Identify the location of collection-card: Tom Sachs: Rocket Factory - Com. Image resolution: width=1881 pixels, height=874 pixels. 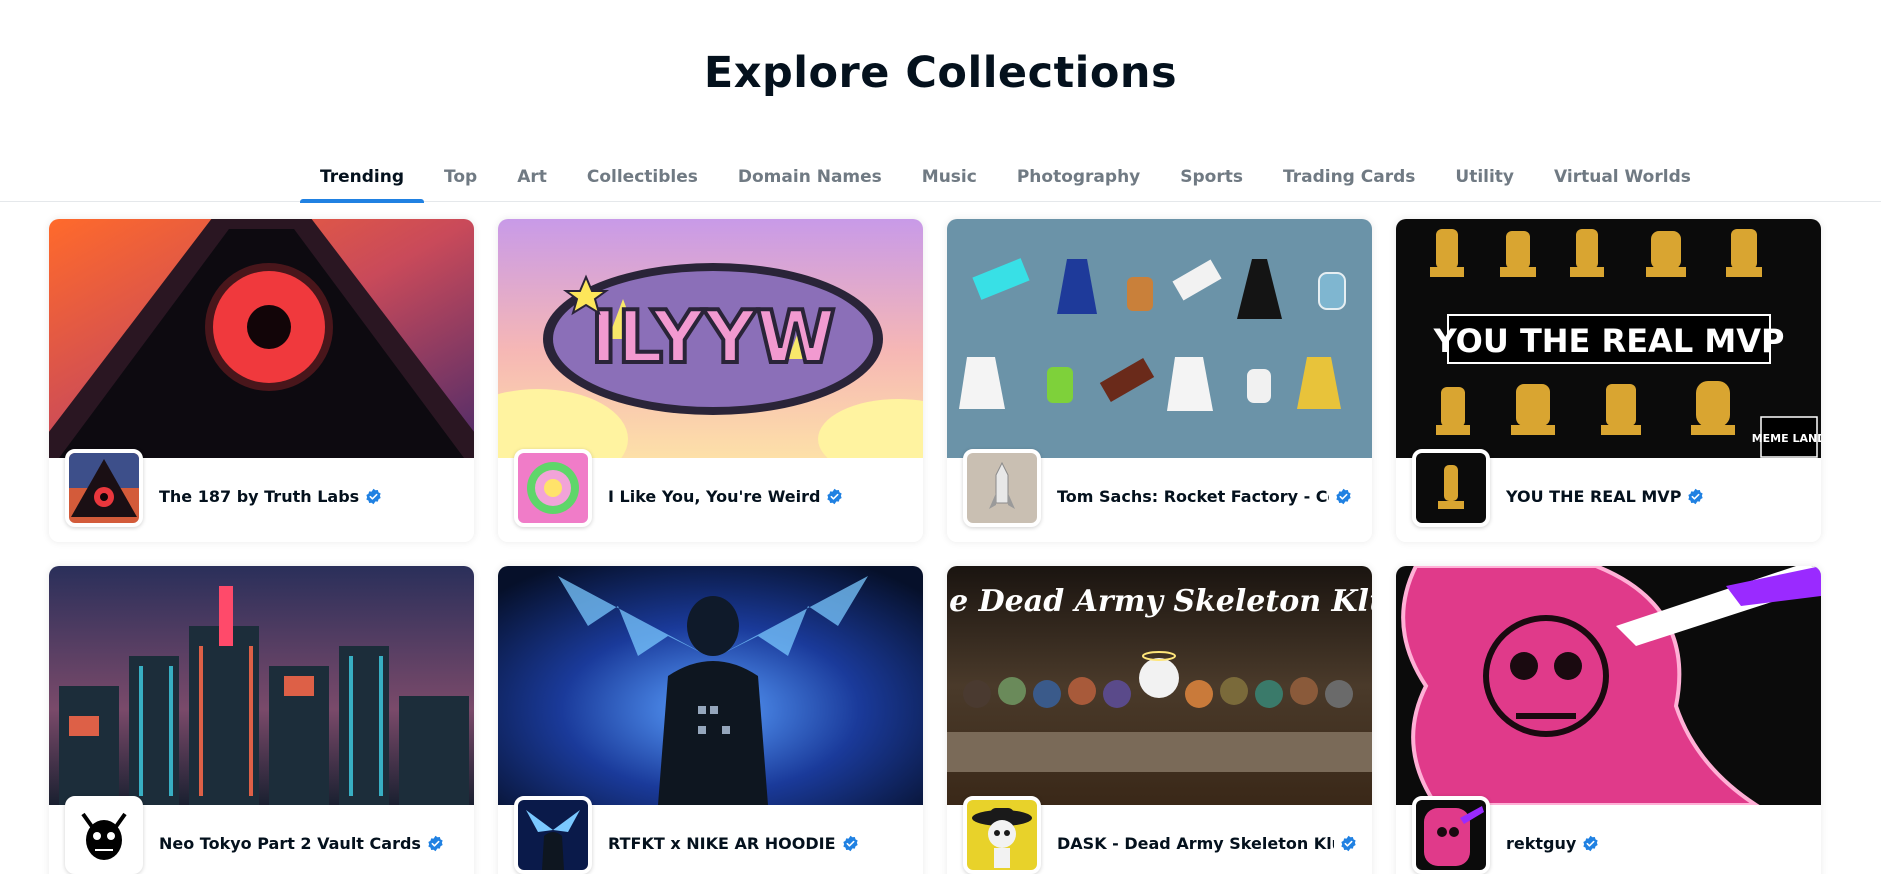
(1159, 380).